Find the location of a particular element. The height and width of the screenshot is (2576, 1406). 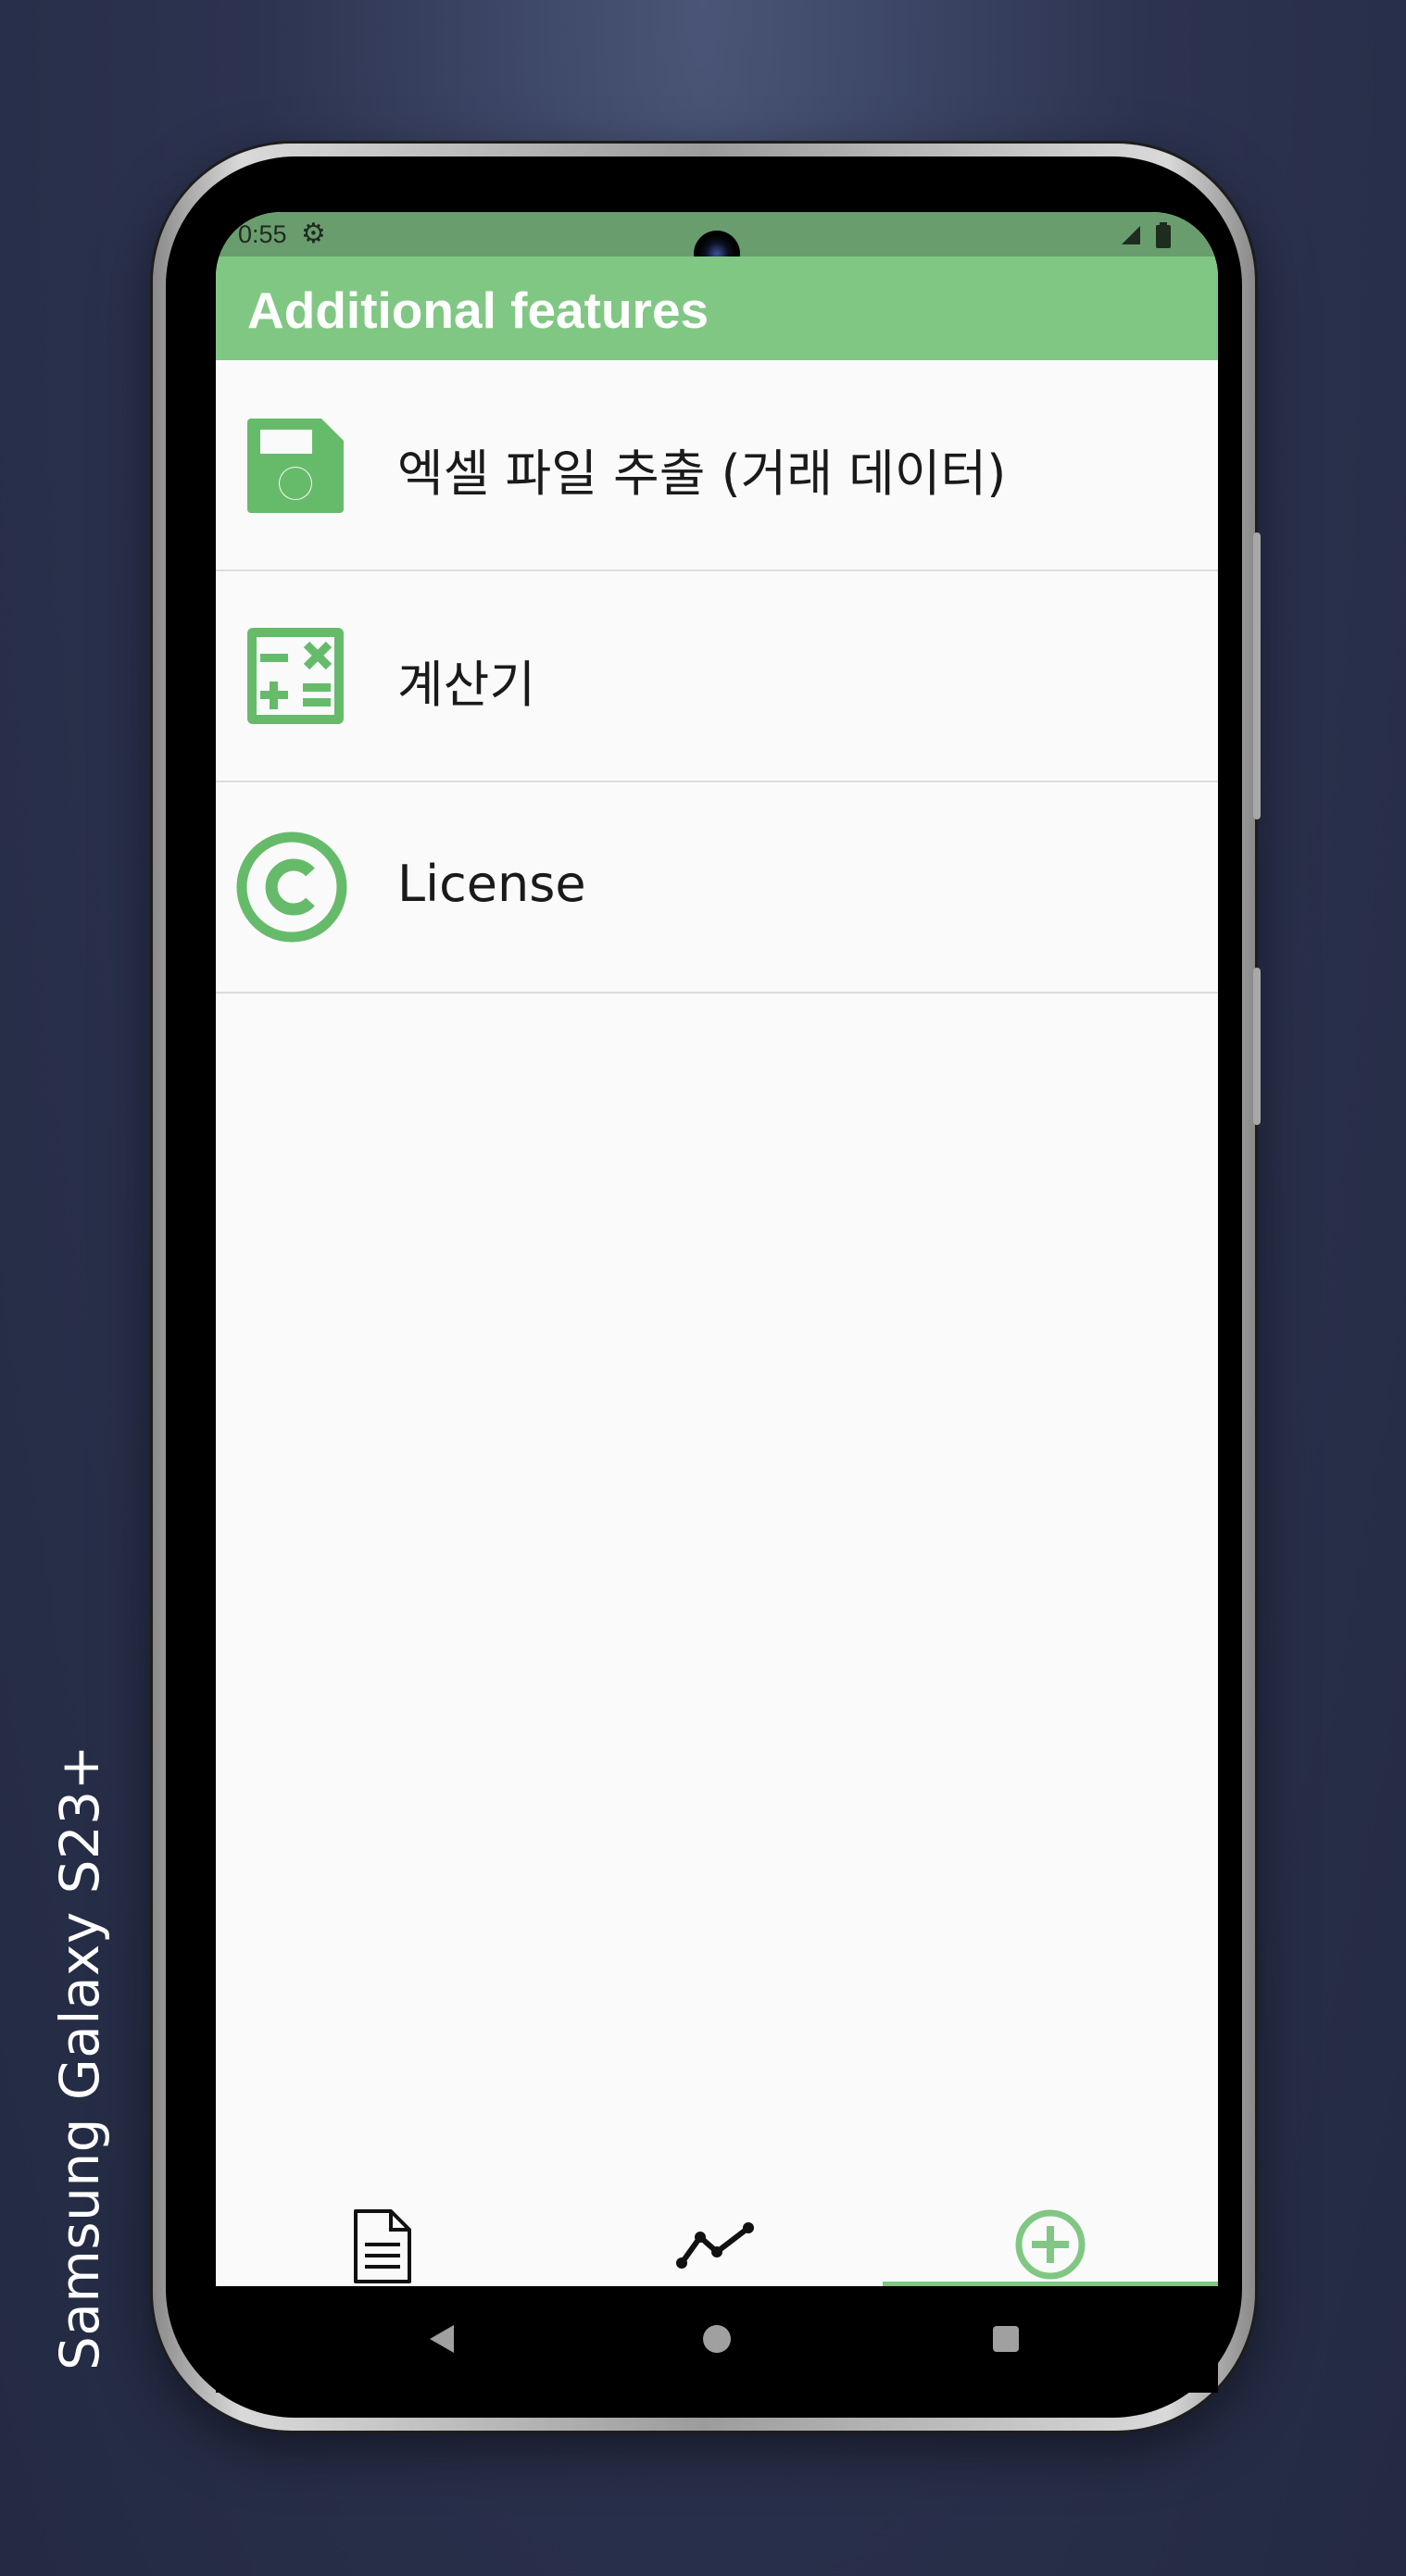

home-icon is located at coordinates (717, 2339).